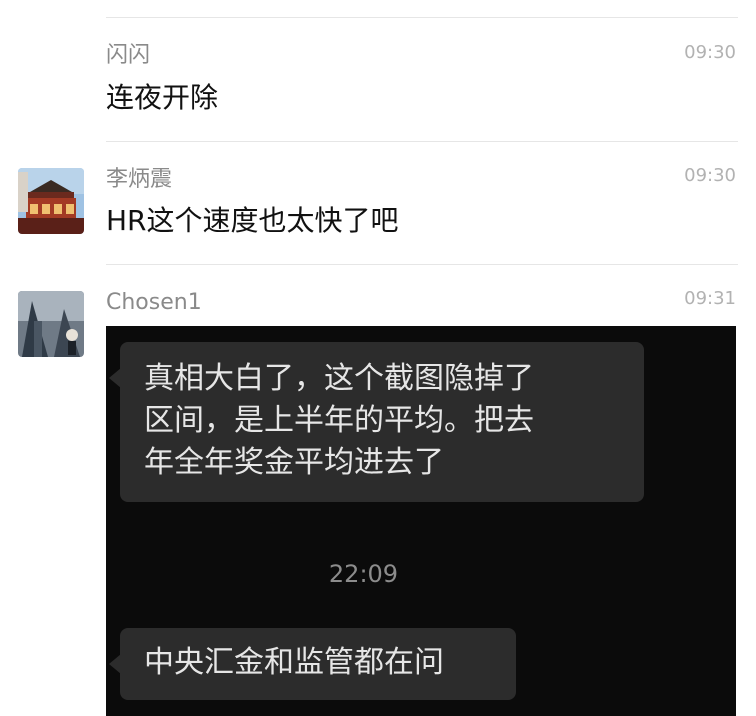  Describe the element at coordinates (339, 420) in the screenshot. I see `bubble-line: 区间，是上半年的平均。把去` at that location.